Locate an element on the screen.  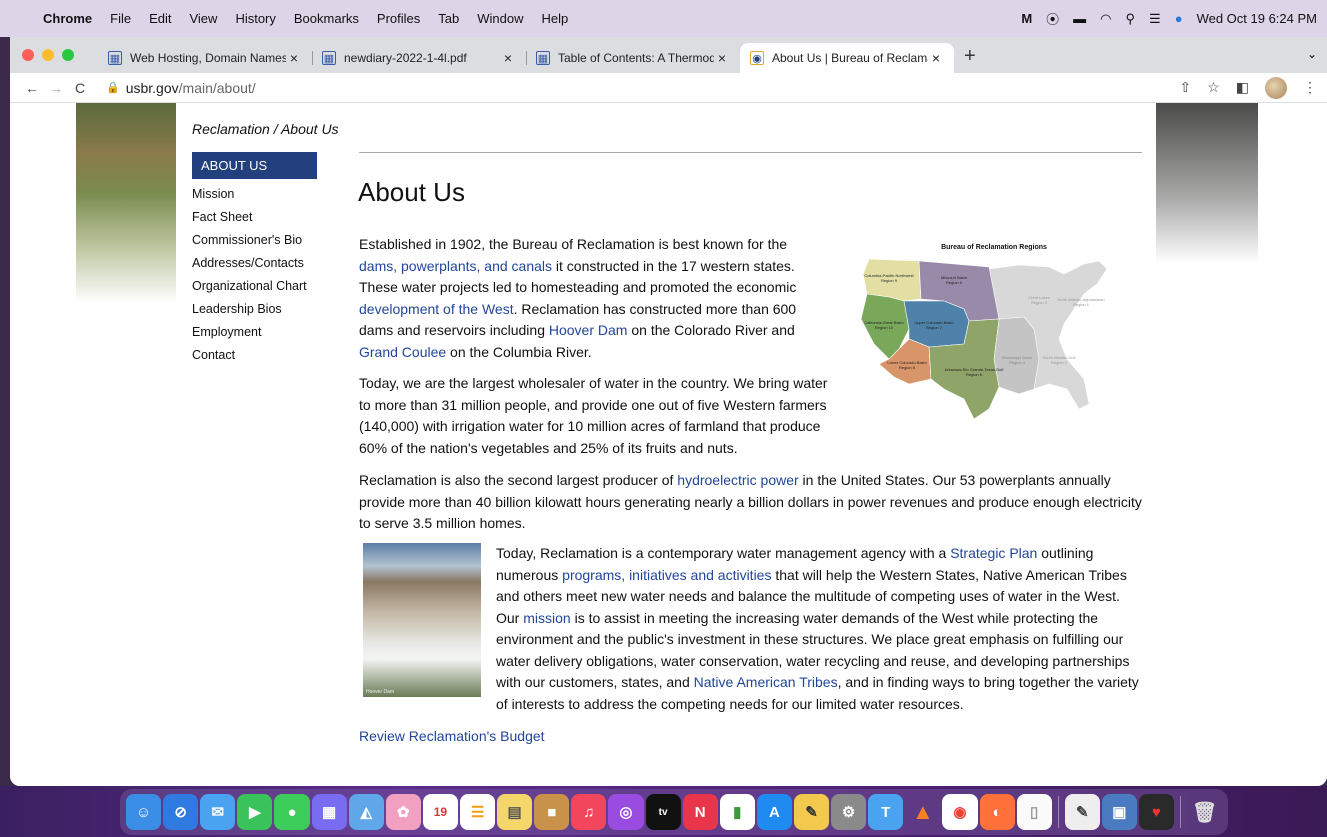
activity-monitor-icon: ♥ is located at coordinates (1156, 812).